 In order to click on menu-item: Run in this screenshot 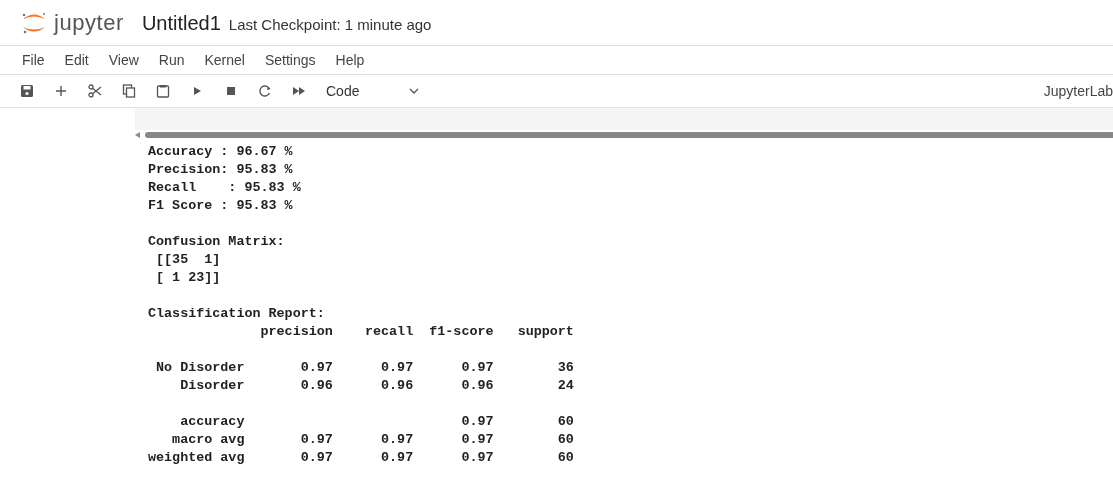, I will do `click(171, 60)`.